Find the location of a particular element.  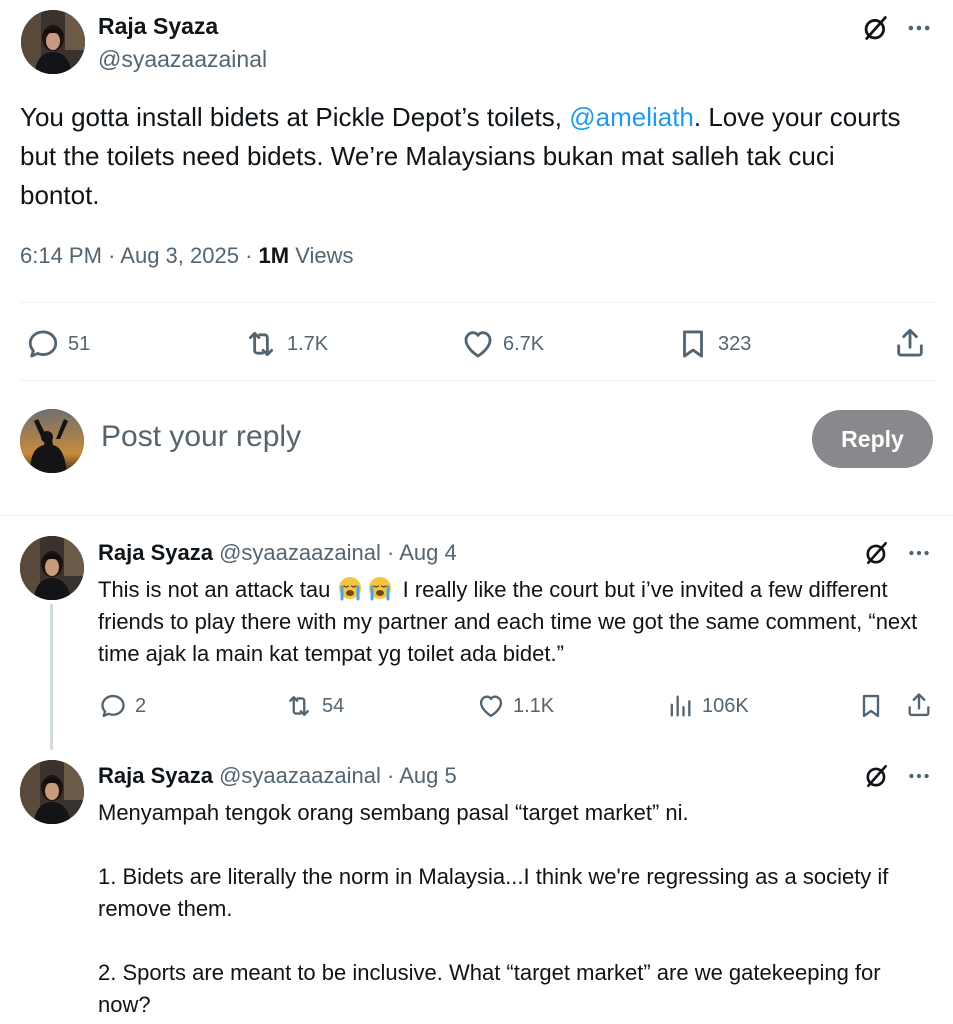

author-name: Raja Syaza is located at coordinates (158, 26).